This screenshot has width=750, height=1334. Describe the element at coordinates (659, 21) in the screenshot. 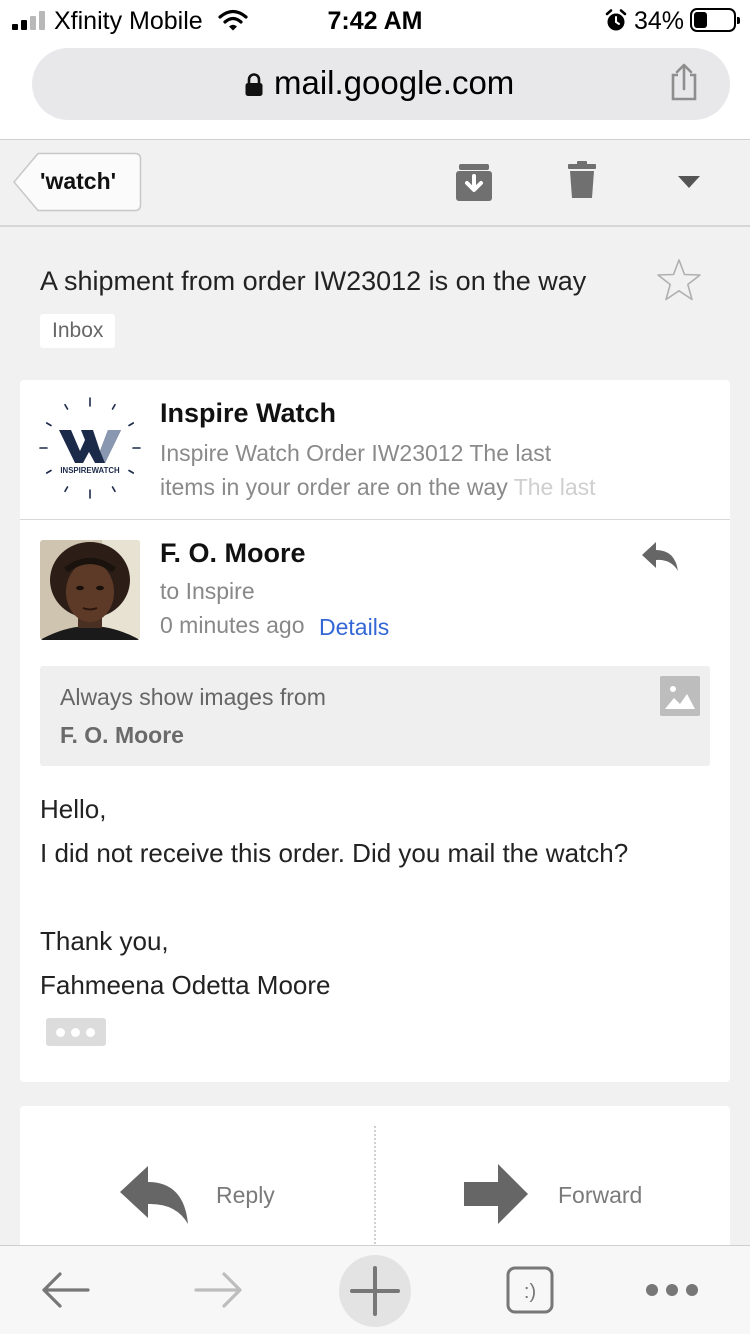

I see `battery-percent: 34%` at that location.